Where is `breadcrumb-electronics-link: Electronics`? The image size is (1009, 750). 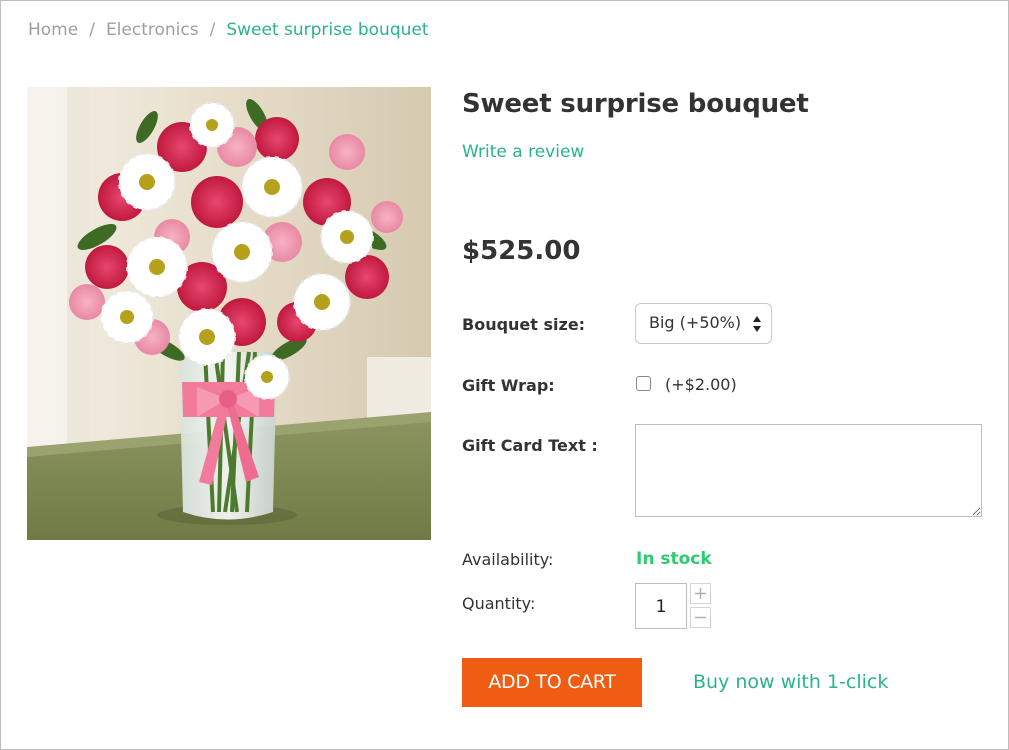 breadcrumb-electronics-link: Electronics is located at coordinates (152, 30).